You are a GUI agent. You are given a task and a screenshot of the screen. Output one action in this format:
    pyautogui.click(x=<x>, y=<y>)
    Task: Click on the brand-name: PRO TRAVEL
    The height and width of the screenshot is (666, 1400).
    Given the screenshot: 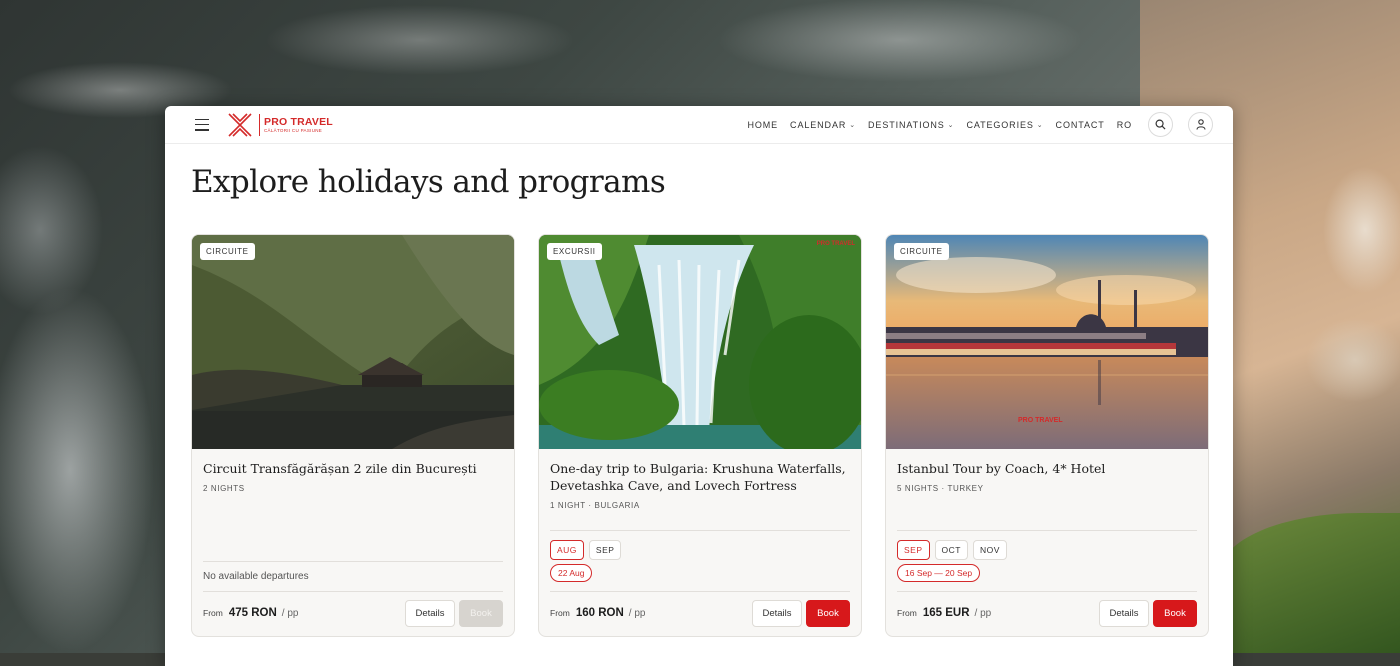 What is the action you would take?
    pyautogui.click(x=298, y=121)
    